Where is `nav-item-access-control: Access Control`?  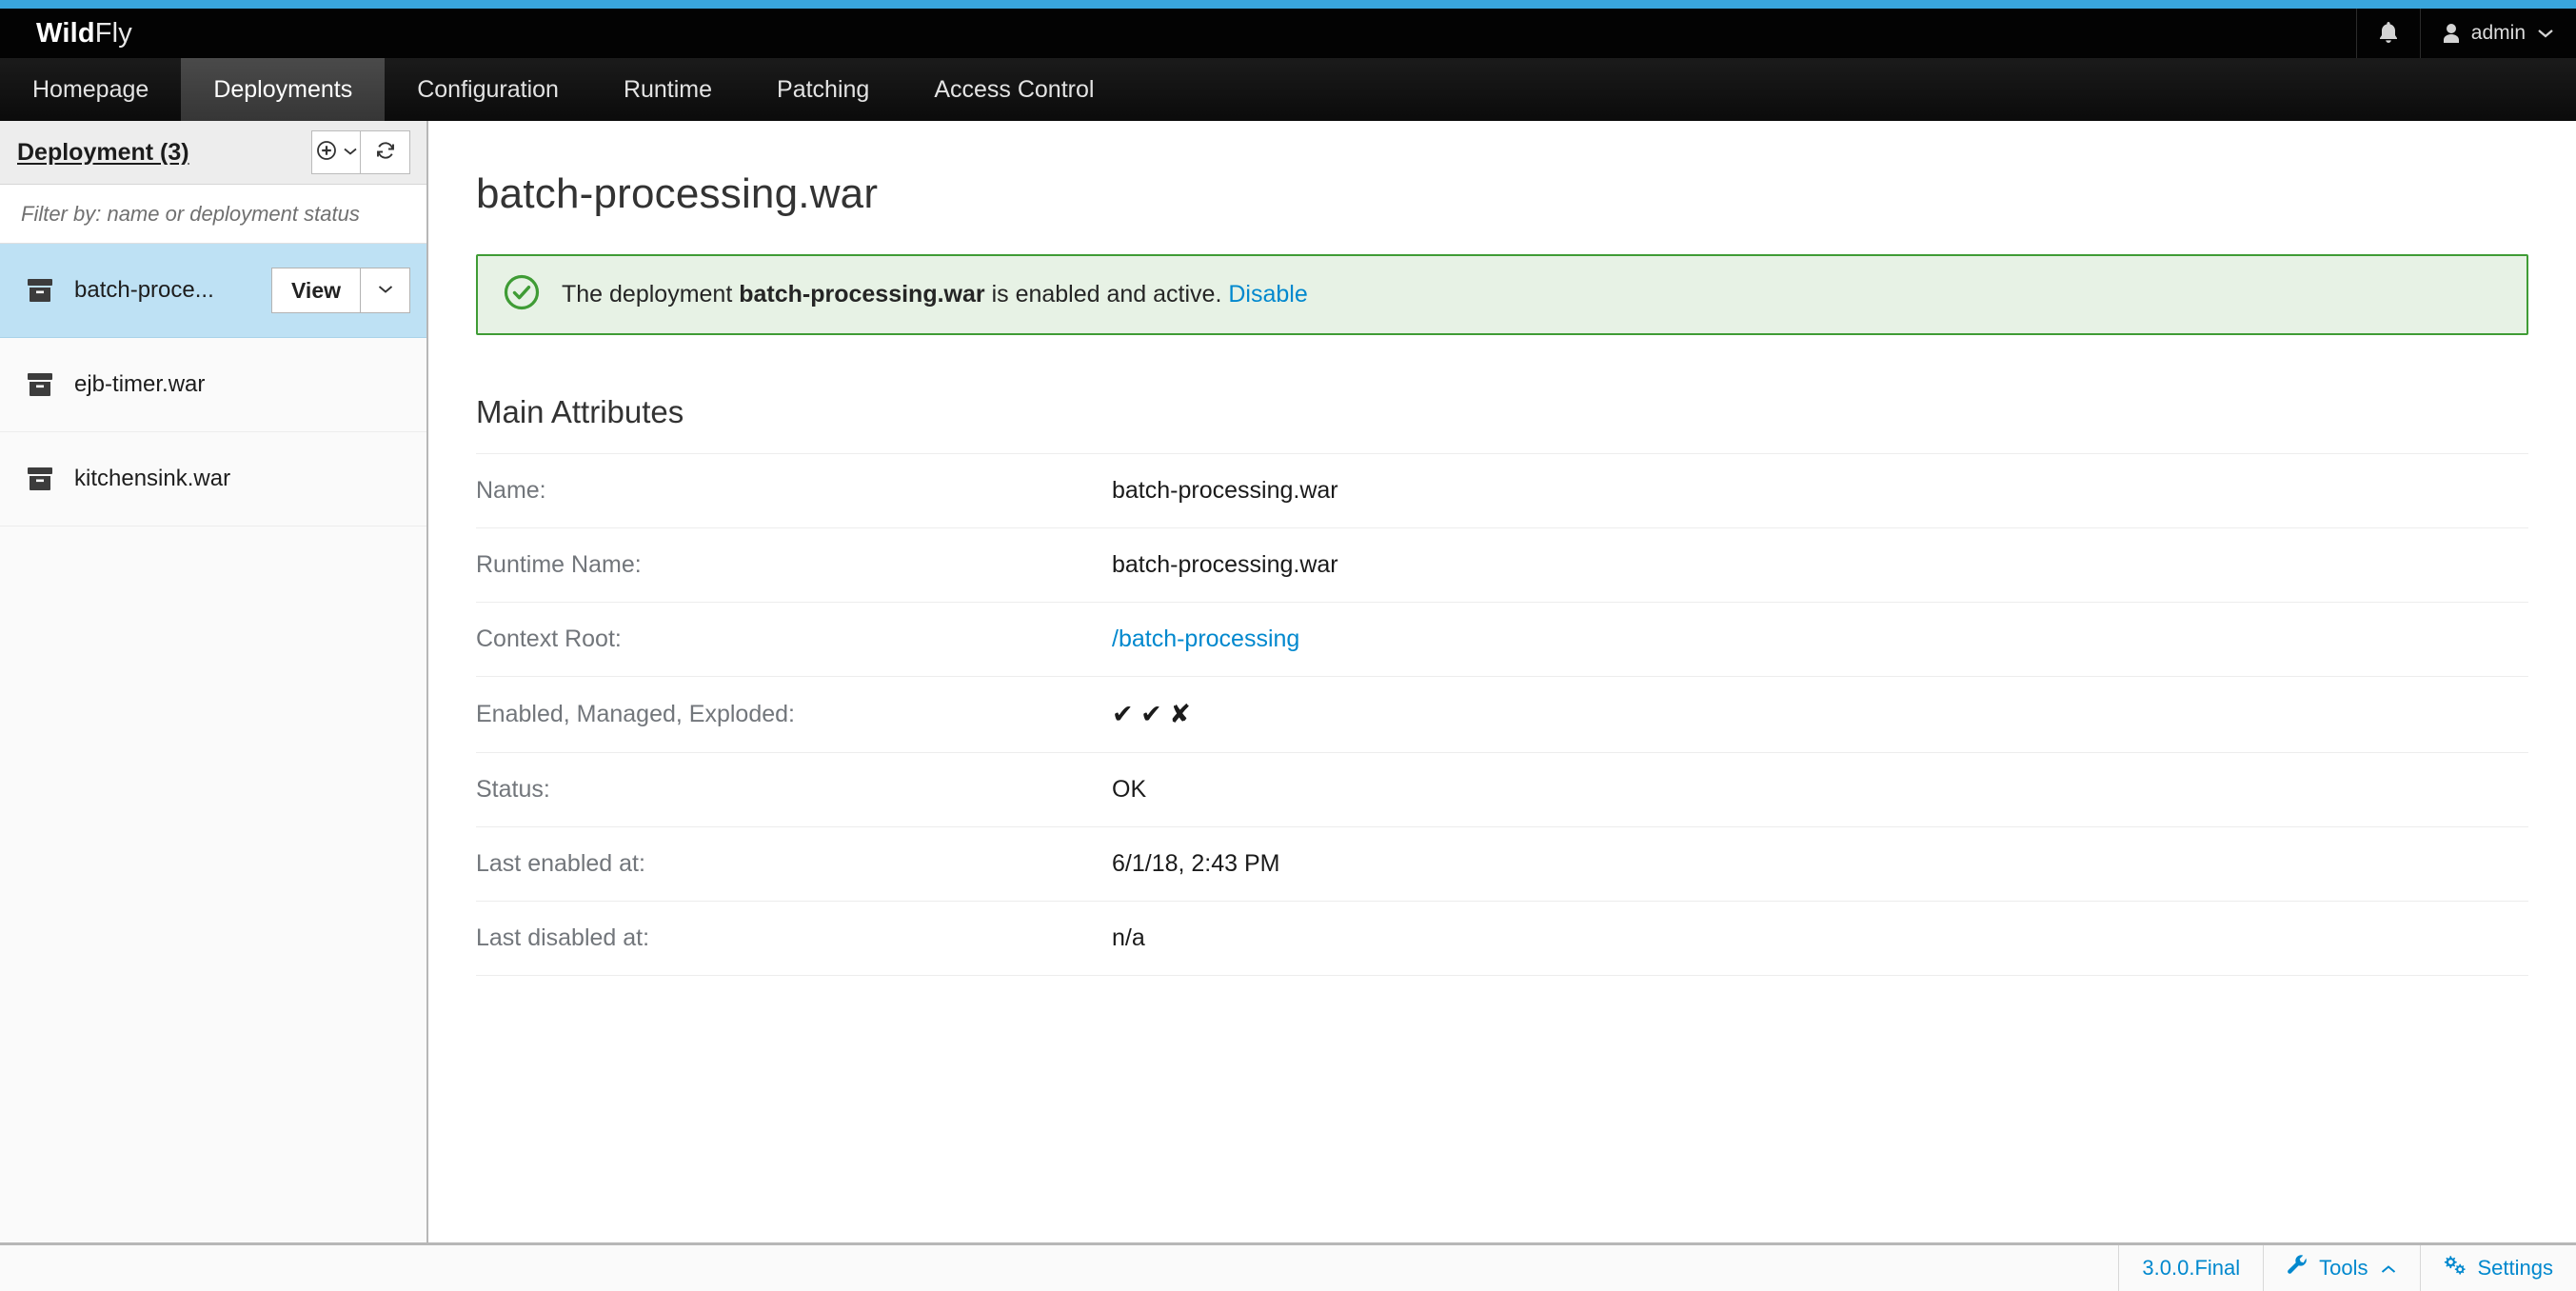 nav-item-access-control: Access Control is located at coordinates (1014, 90).